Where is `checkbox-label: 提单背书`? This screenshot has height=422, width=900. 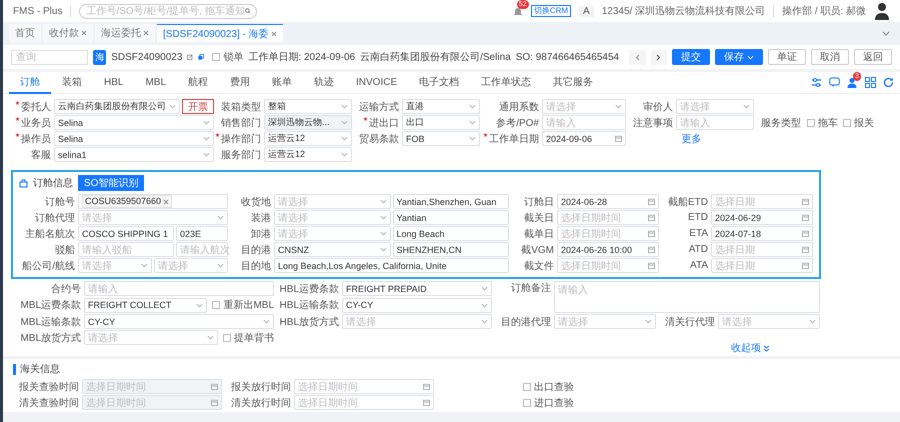 checkbox-label: 提单背书 is located at coordinates (254, 338).